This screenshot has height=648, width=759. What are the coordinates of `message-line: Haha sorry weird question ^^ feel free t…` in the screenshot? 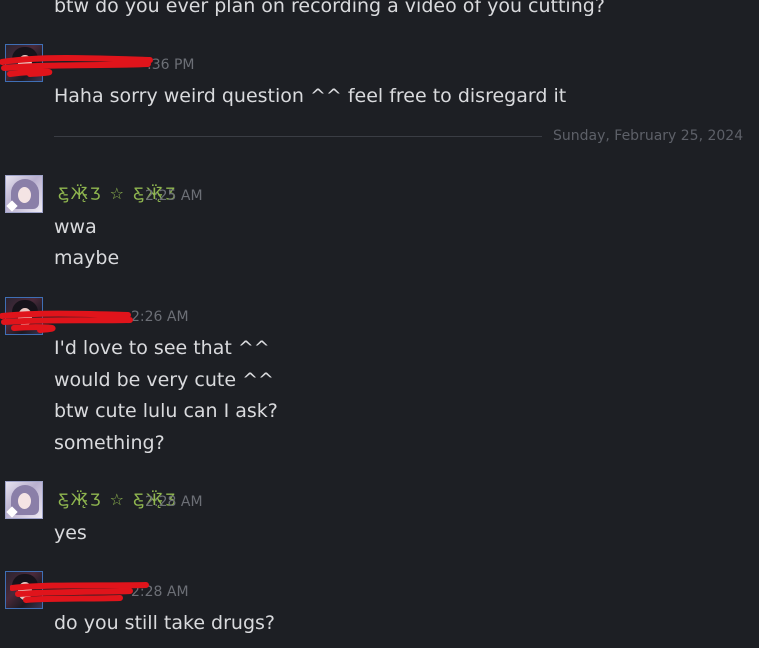 It's located at (310, 96).